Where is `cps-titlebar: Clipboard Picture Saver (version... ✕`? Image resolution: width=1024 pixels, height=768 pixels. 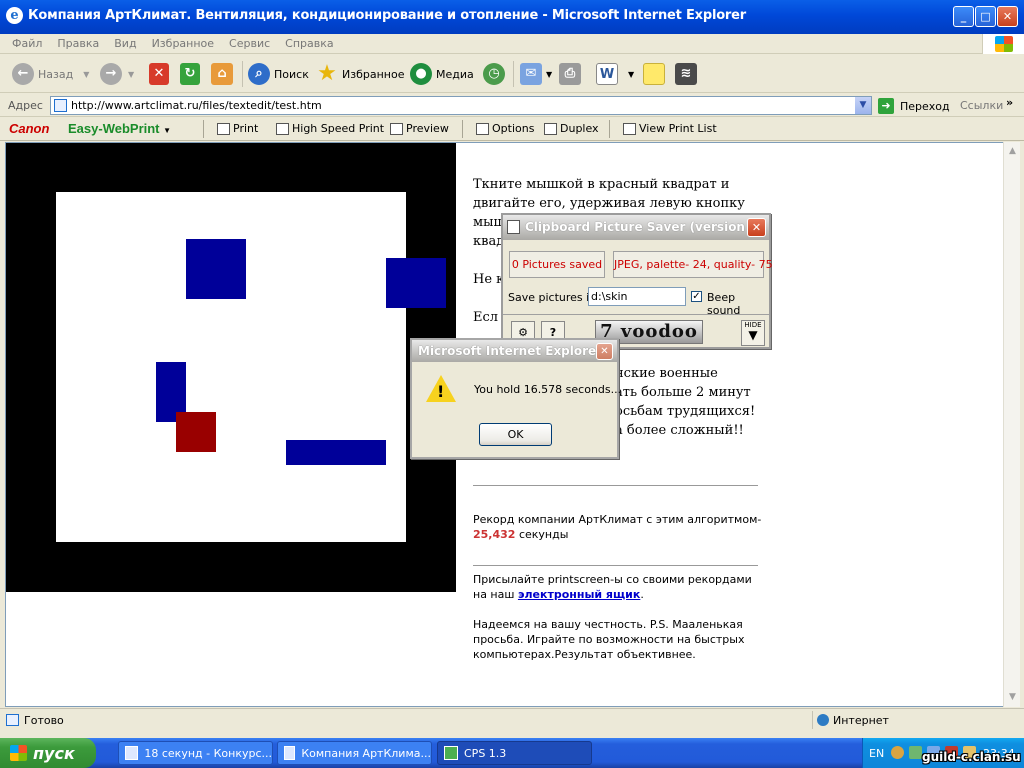
cps-titlebar: Clipboard Picture Saver (version... ✕ is located at coordinates (636, 227).